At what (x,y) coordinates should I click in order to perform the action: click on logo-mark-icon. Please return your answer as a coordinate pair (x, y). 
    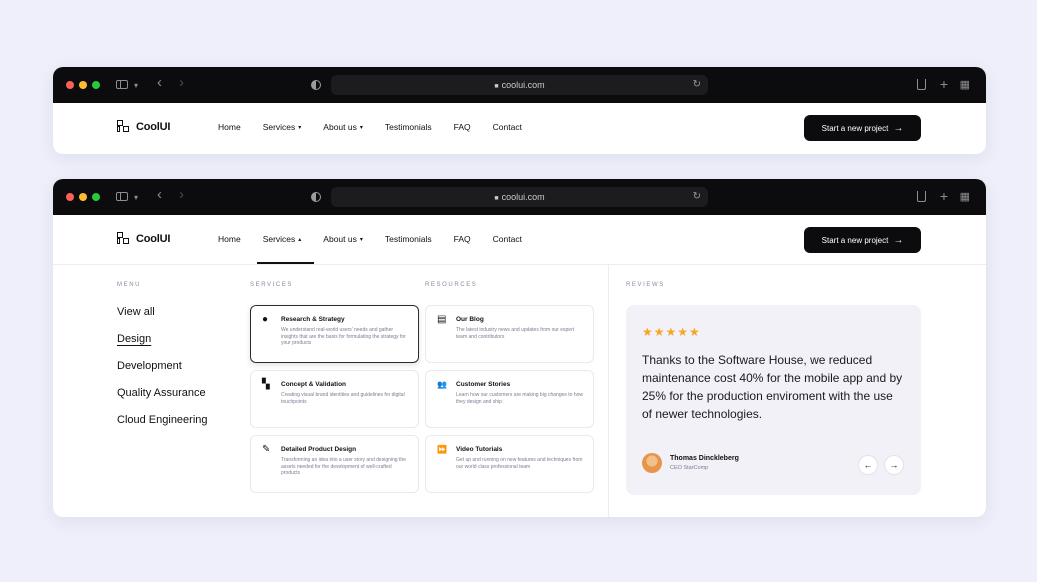
    Looking at the image, I should click on (123, 126).